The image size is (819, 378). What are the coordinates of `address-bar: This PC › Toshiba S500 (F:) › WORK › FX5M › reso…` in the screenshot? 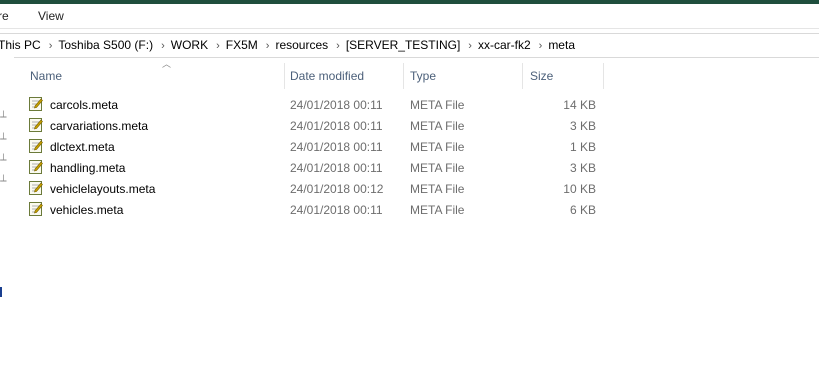 It's located at (409, 45).